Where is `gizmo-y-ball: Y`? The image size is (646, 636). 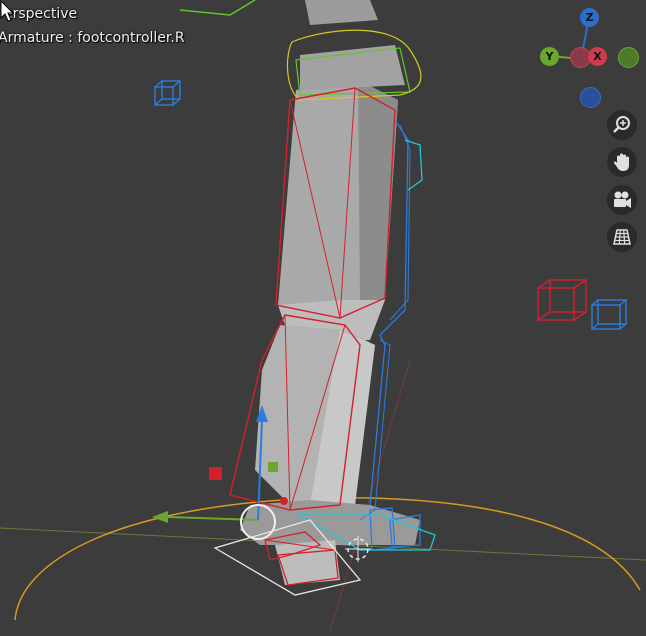 gizmo-y-ball: Y is located at coordinates (549, 56).